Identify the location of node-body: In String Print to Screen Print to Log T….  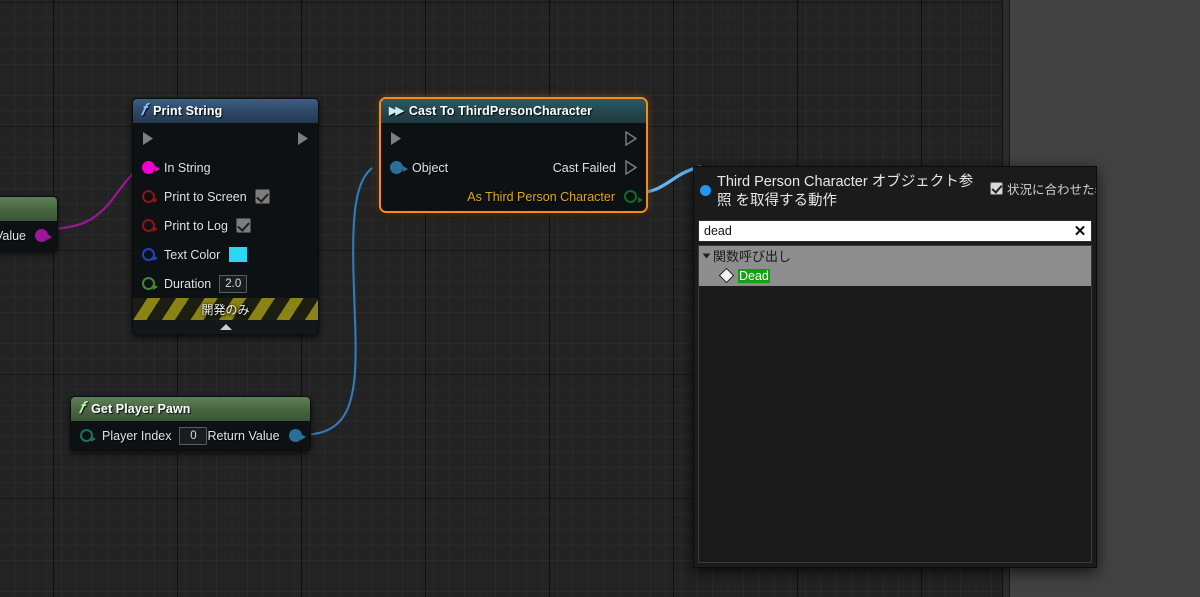
(225, 228).